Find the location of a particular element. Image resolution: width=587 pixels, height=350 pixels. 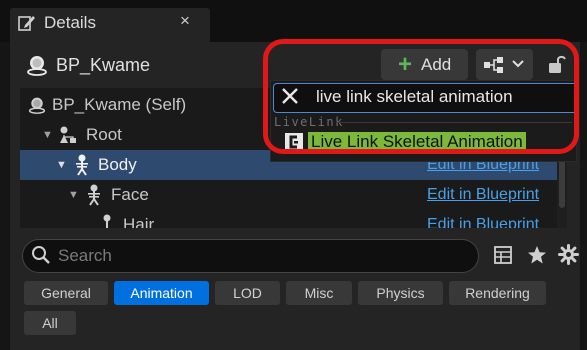

filter-animation: Animation is located at coordinates (161, 293).